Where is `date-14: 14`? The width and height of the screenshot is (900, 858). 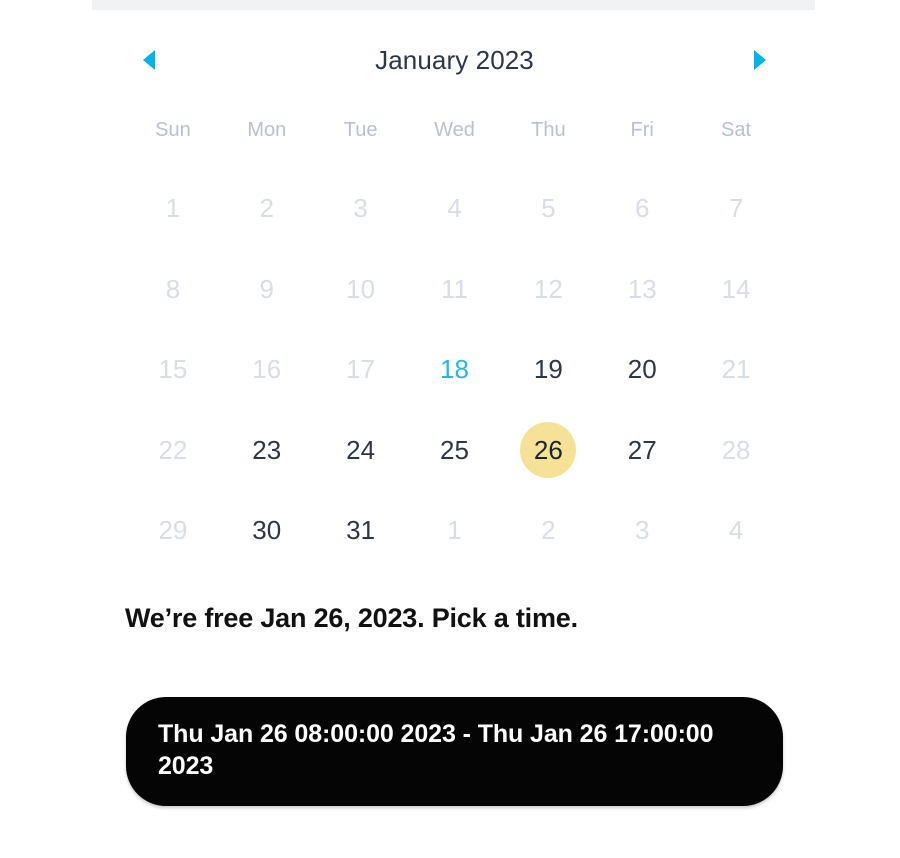 date-14: 14 is located at coordinates (736, 289).